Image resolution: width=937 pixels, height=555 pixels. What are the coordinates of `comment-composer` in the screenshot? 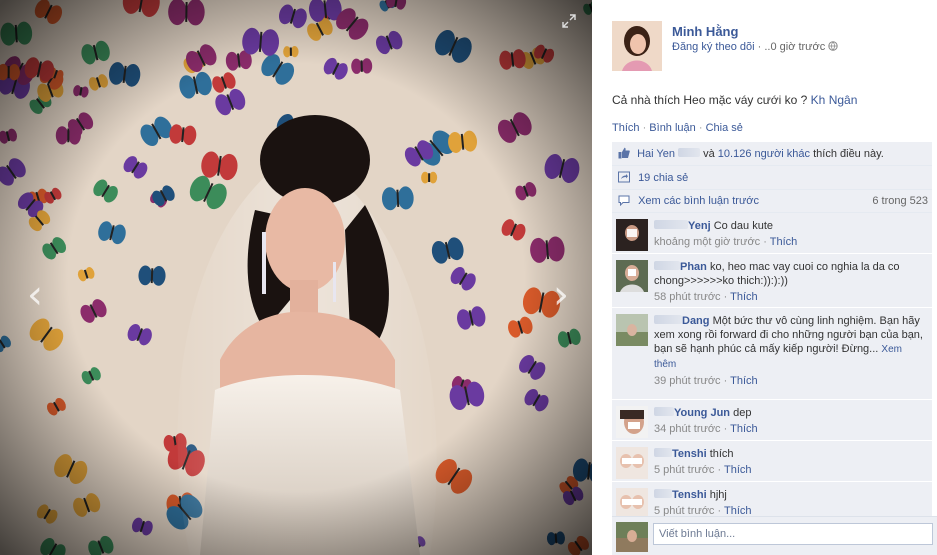 It's located at (774, 535).